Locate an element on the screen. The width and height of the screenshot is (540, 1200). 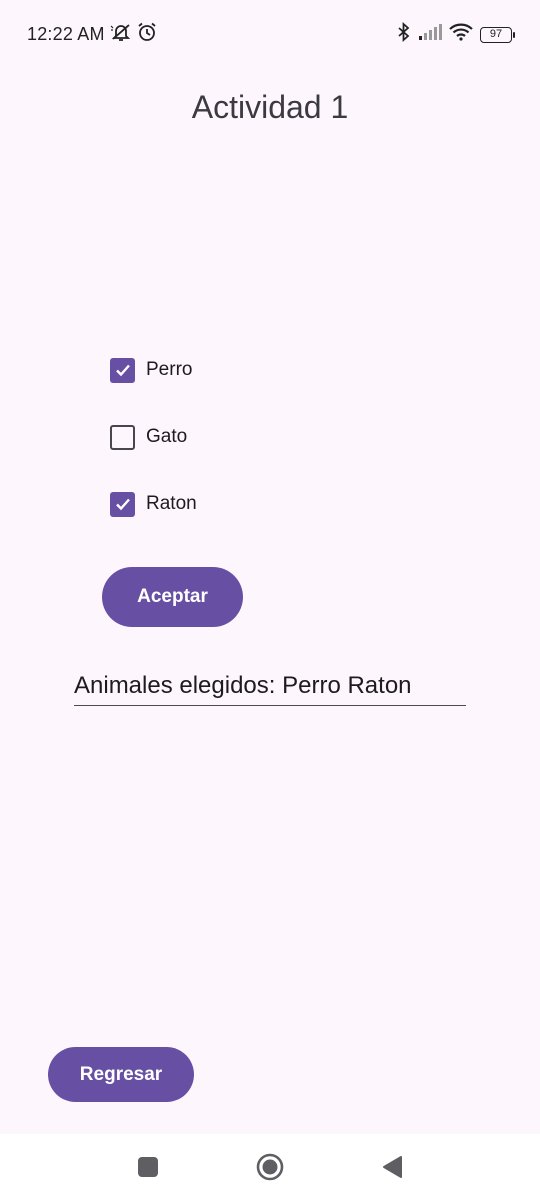
navigation-bar is located at coordinates (270, 1167).